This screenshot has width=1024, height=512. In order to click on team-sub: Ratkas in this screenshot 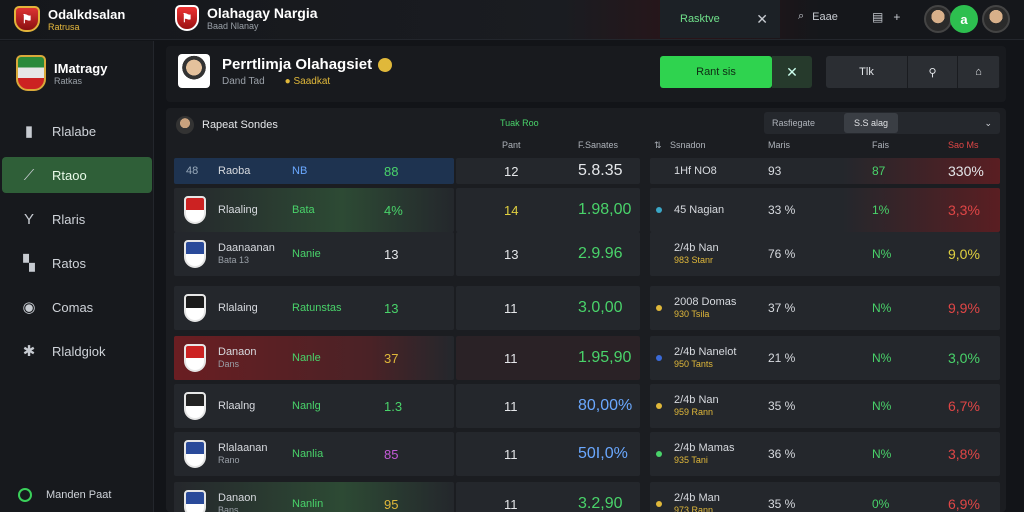, I will do `click(68, 80)`.